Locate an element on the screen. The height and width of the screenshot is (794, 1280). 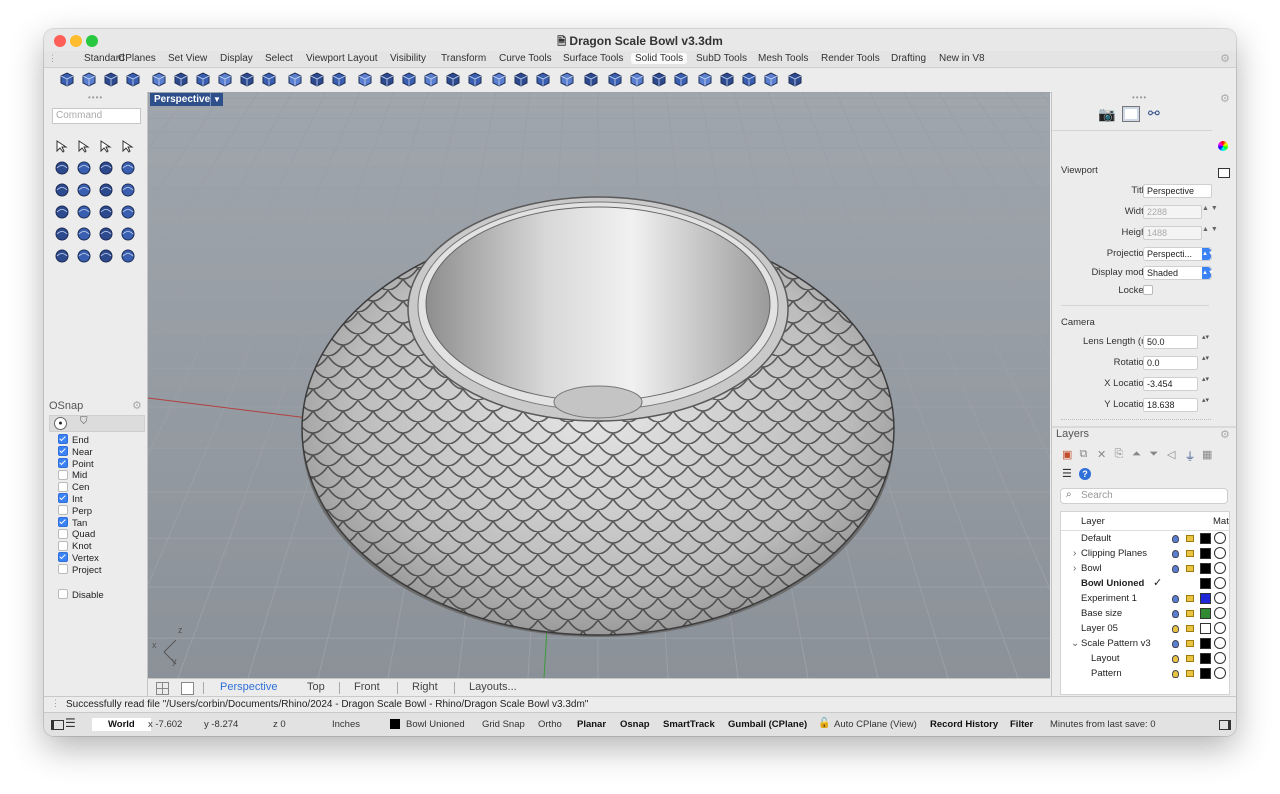
new-layer-icon: ▣ is located at coordinates (1067, 454).